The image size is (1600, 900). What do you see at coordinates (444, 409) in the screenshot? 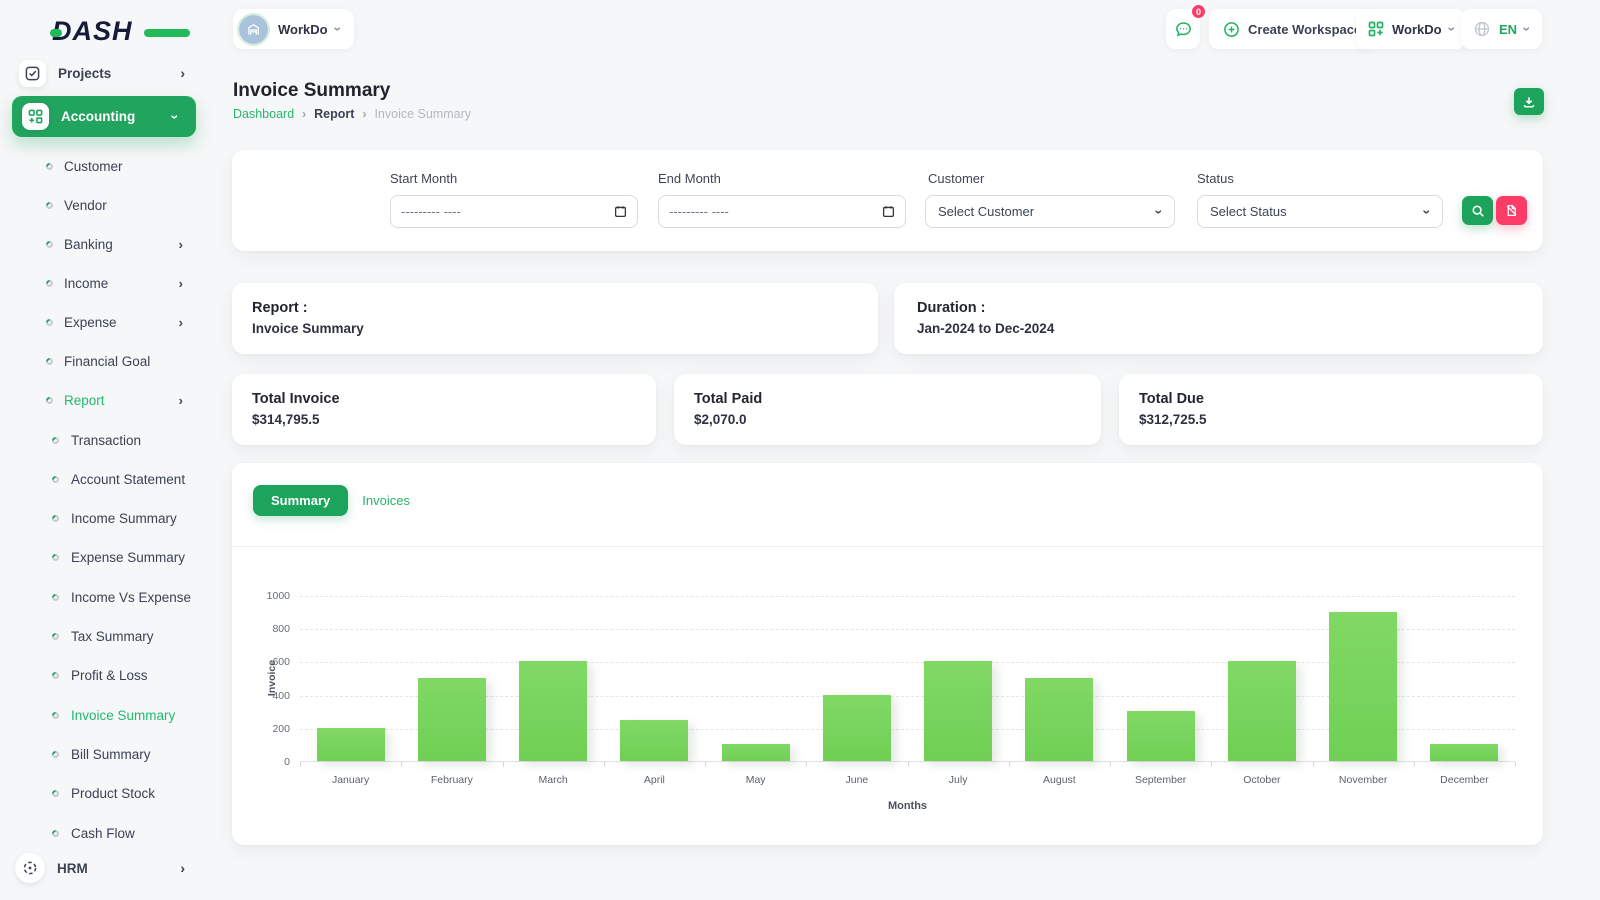
I see `stat-card-total-invoice: Total Invoice $314,795.5` at bounding box center [444, 409].